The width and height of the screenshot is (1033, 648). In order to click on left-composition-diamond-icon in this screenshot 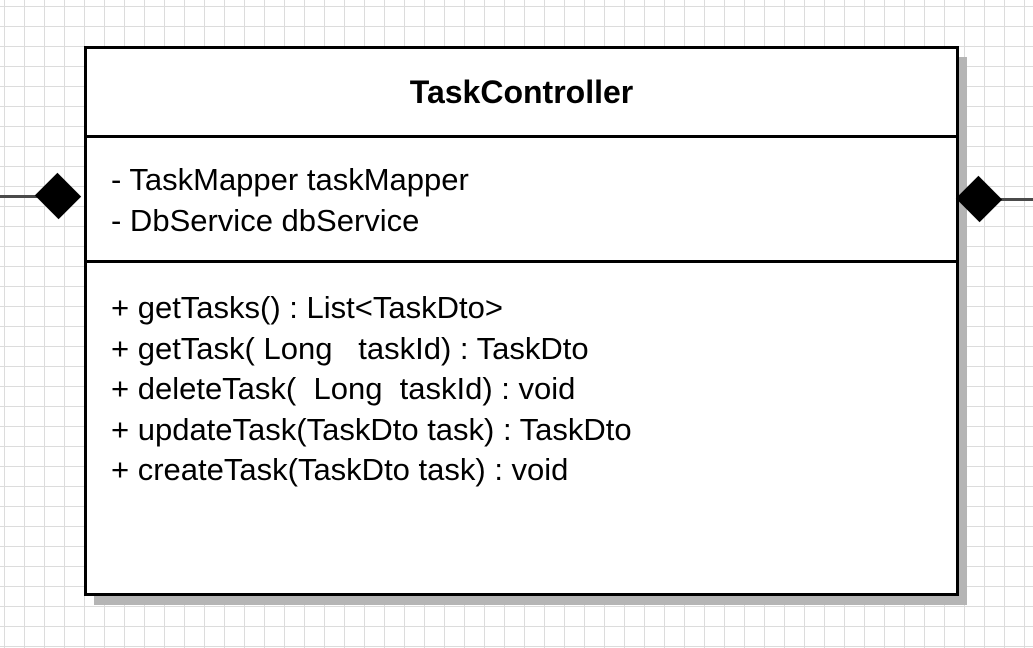, I will do `click(58, 196)`.